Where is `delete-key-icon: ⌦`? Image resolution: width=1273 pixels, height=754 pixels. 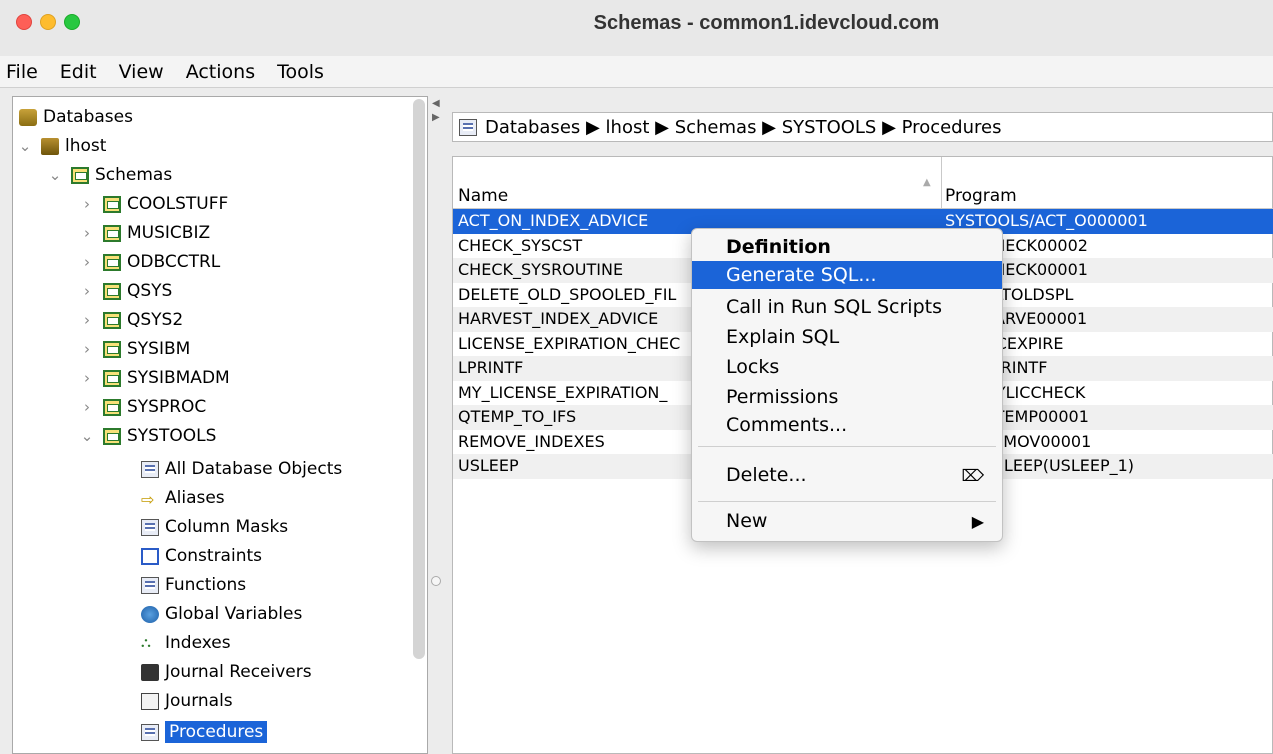 delete-key-icon: ⌦ is located at coordinates (972, 475).